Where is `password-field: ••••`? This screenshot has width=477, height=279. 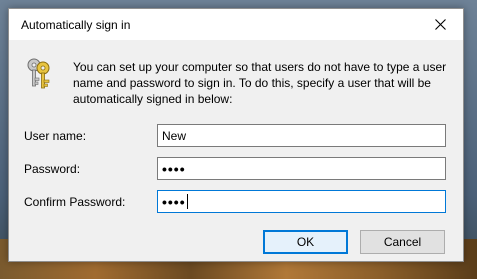
password-field: •••• is located at coordinates (301, 168).